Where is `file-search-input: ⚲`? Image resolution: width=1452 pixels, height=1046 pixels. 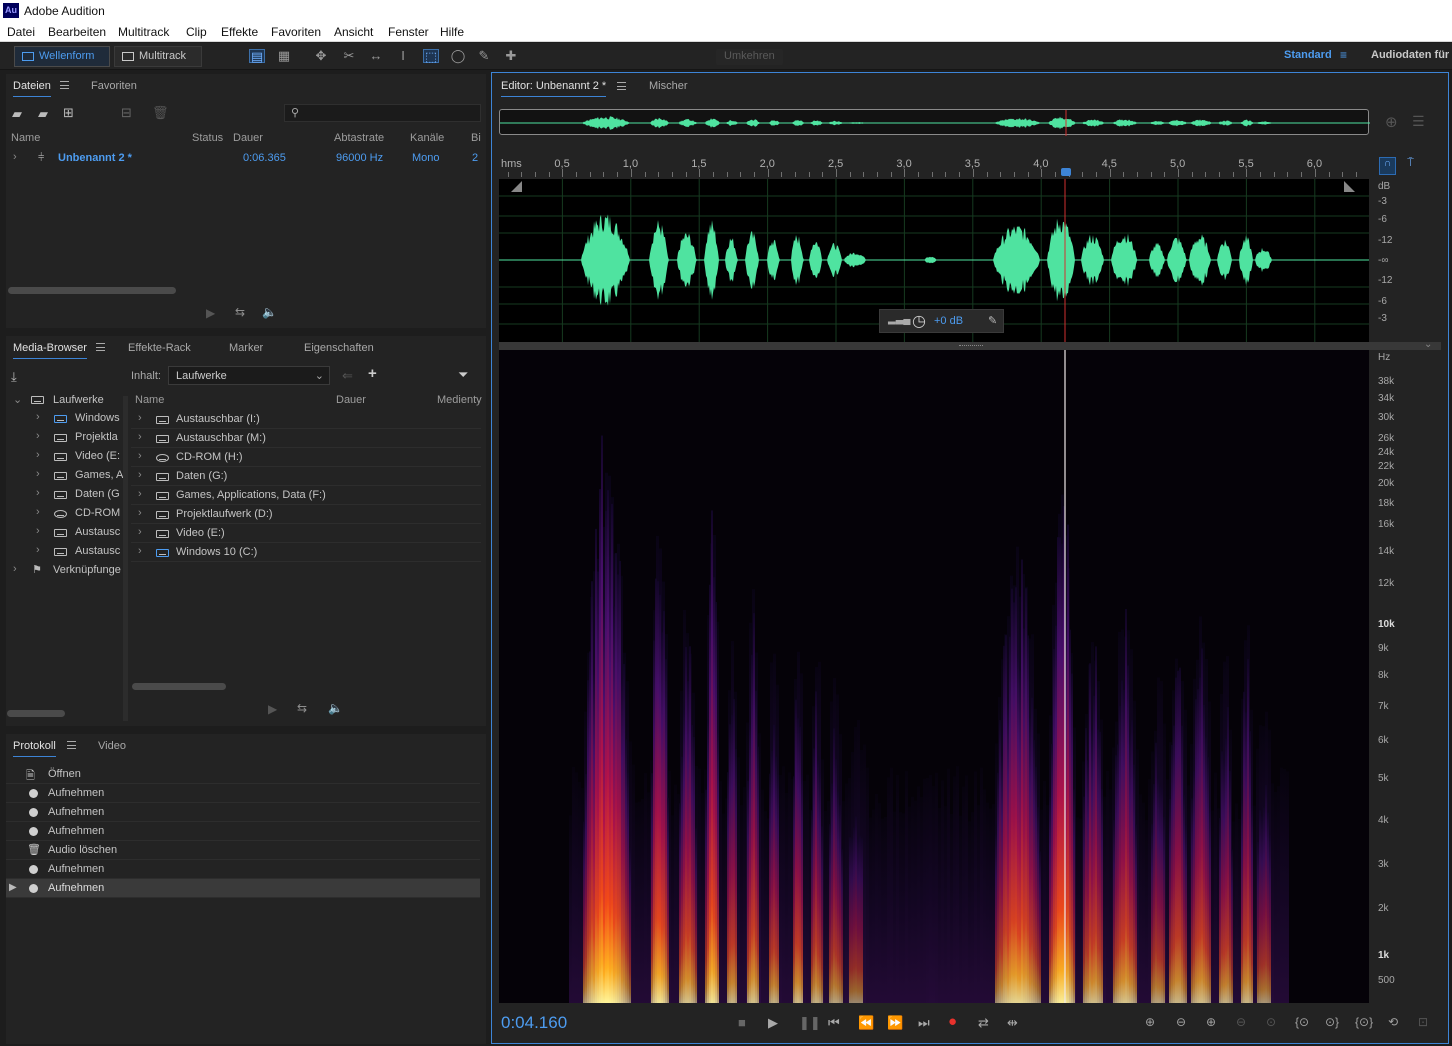
file-search-input: ⚲ is located at coordinates (382, 113).